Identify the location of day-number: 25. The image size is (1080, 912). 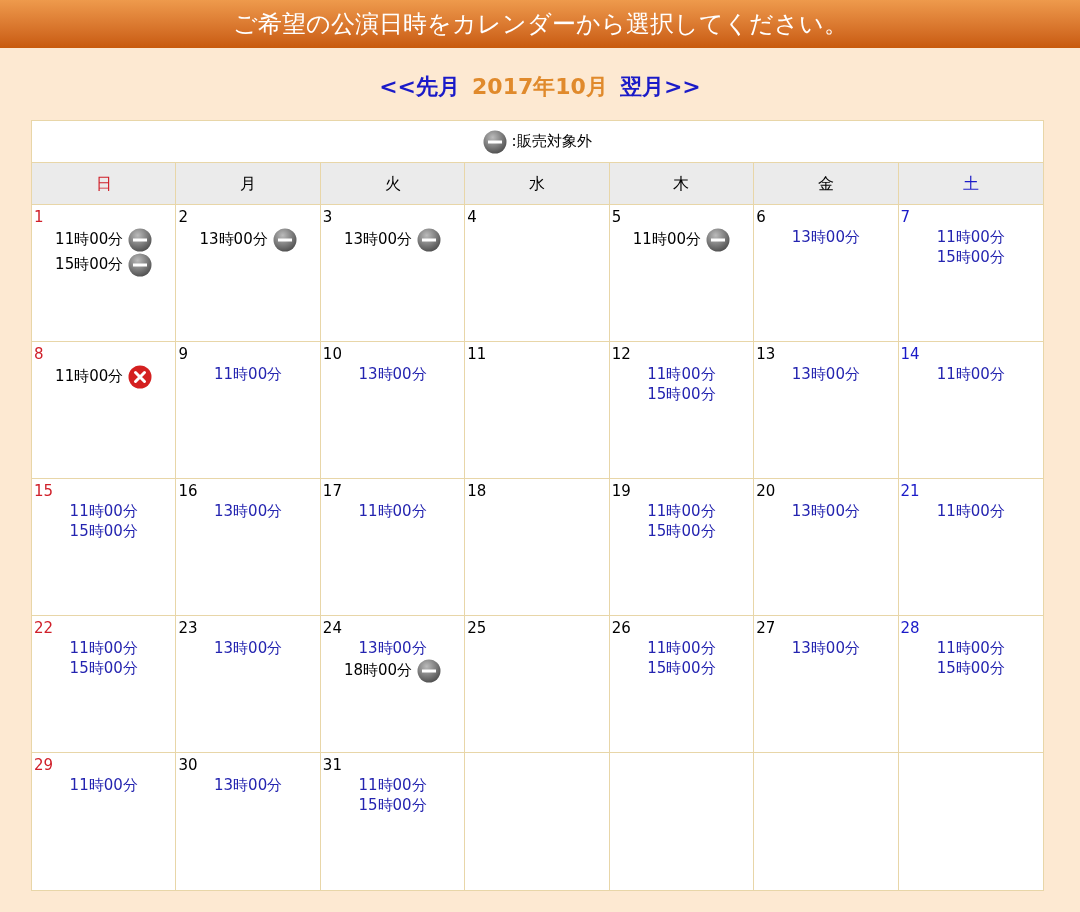
(477, 628).